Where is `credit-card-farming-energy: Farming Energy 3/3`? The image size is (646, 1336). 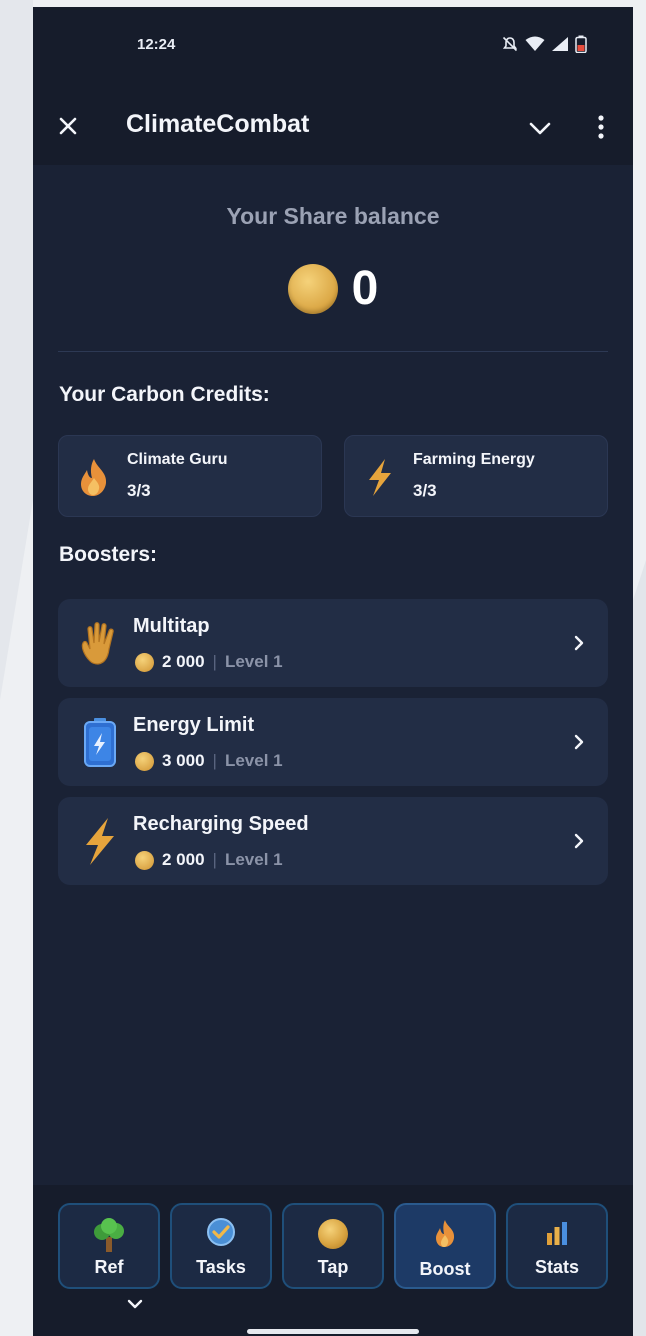 credit-card-farming-energy: Farming Energy 3/3 is located at coordinates (476, 476).